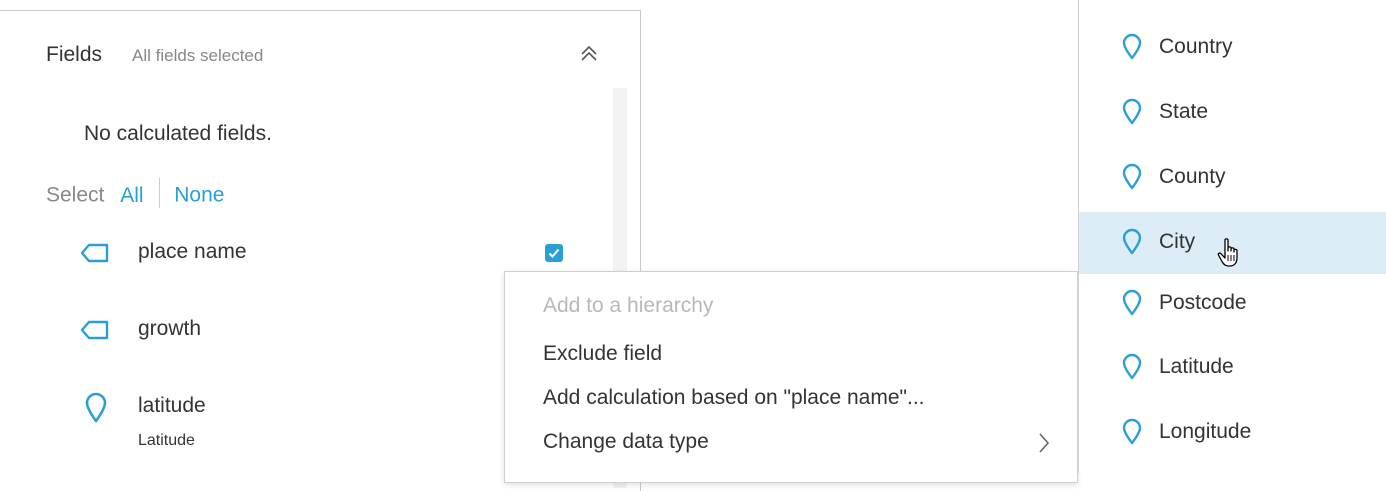 The height and width of the screenshot is (491, 1386). Describe the element at coordinates (74, 54) in the screenshot. I see `fields-title: Fields` at that location.